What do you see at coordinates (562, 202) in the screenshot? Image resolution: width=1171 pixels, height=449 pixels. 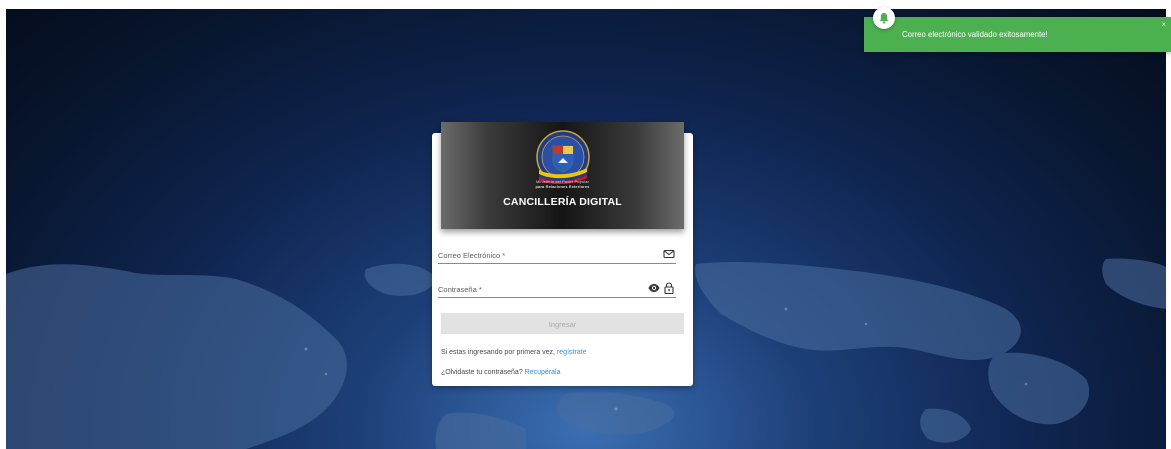 I see `app-title: CANCILLERÍA DIGITAL` at bounding box center [562, 202].